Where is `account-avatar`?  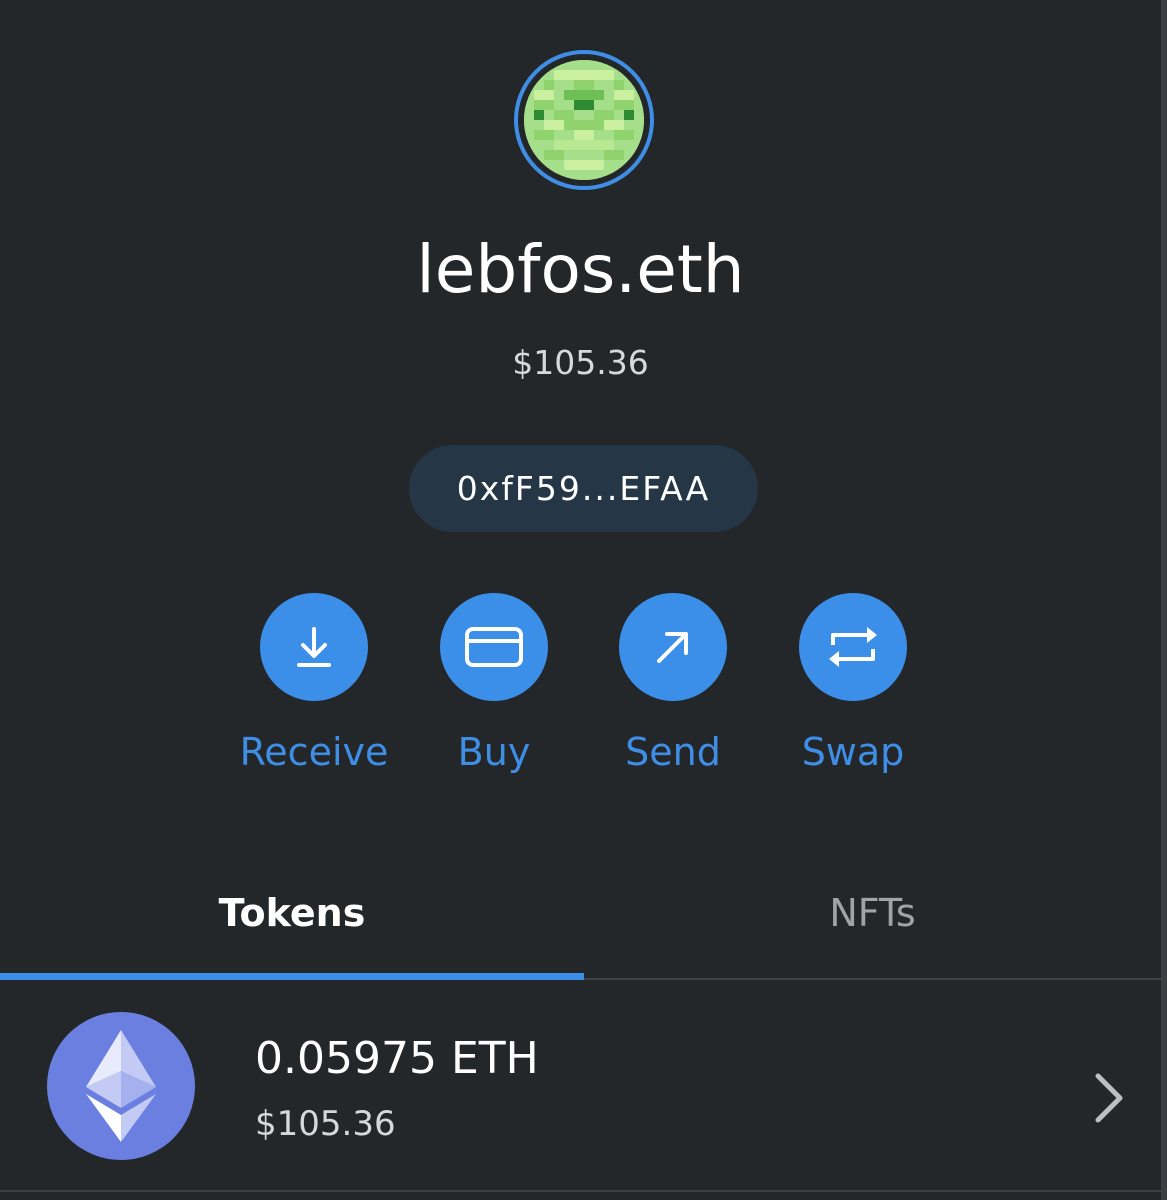 account-avatar is located at coordinates (584, 120).